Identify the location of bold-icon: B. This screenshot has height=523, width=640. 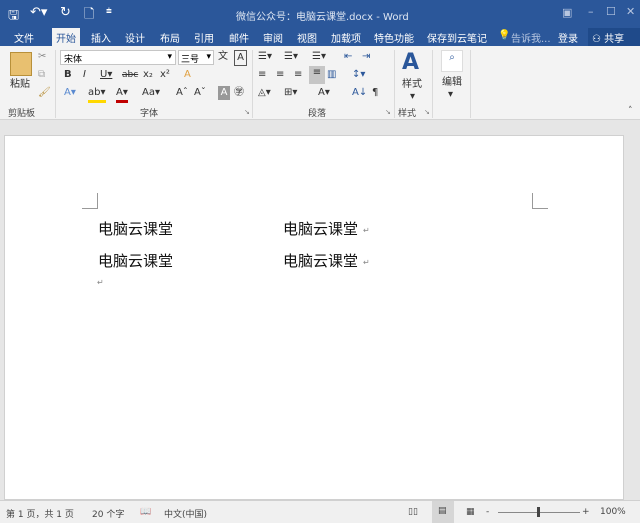
(68, 75).